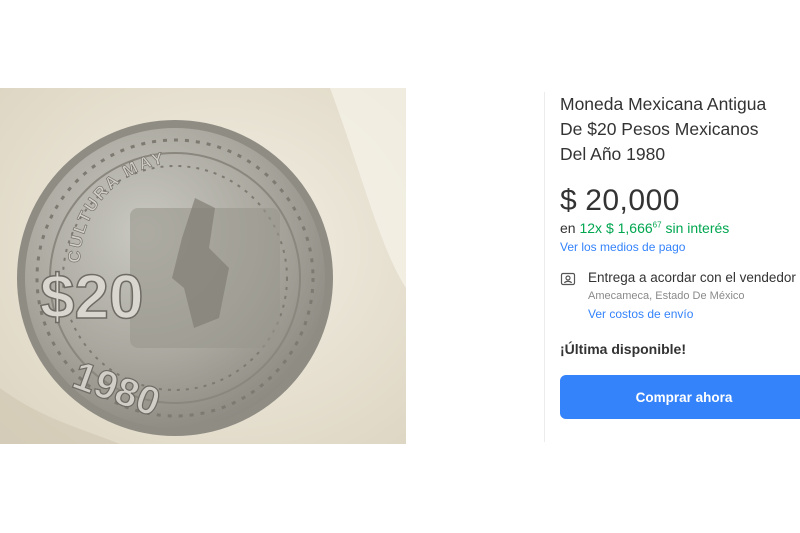 The height and width of the screenshot is (533, 800). I want to click on coin-denomination: $20, so click(91, 297).